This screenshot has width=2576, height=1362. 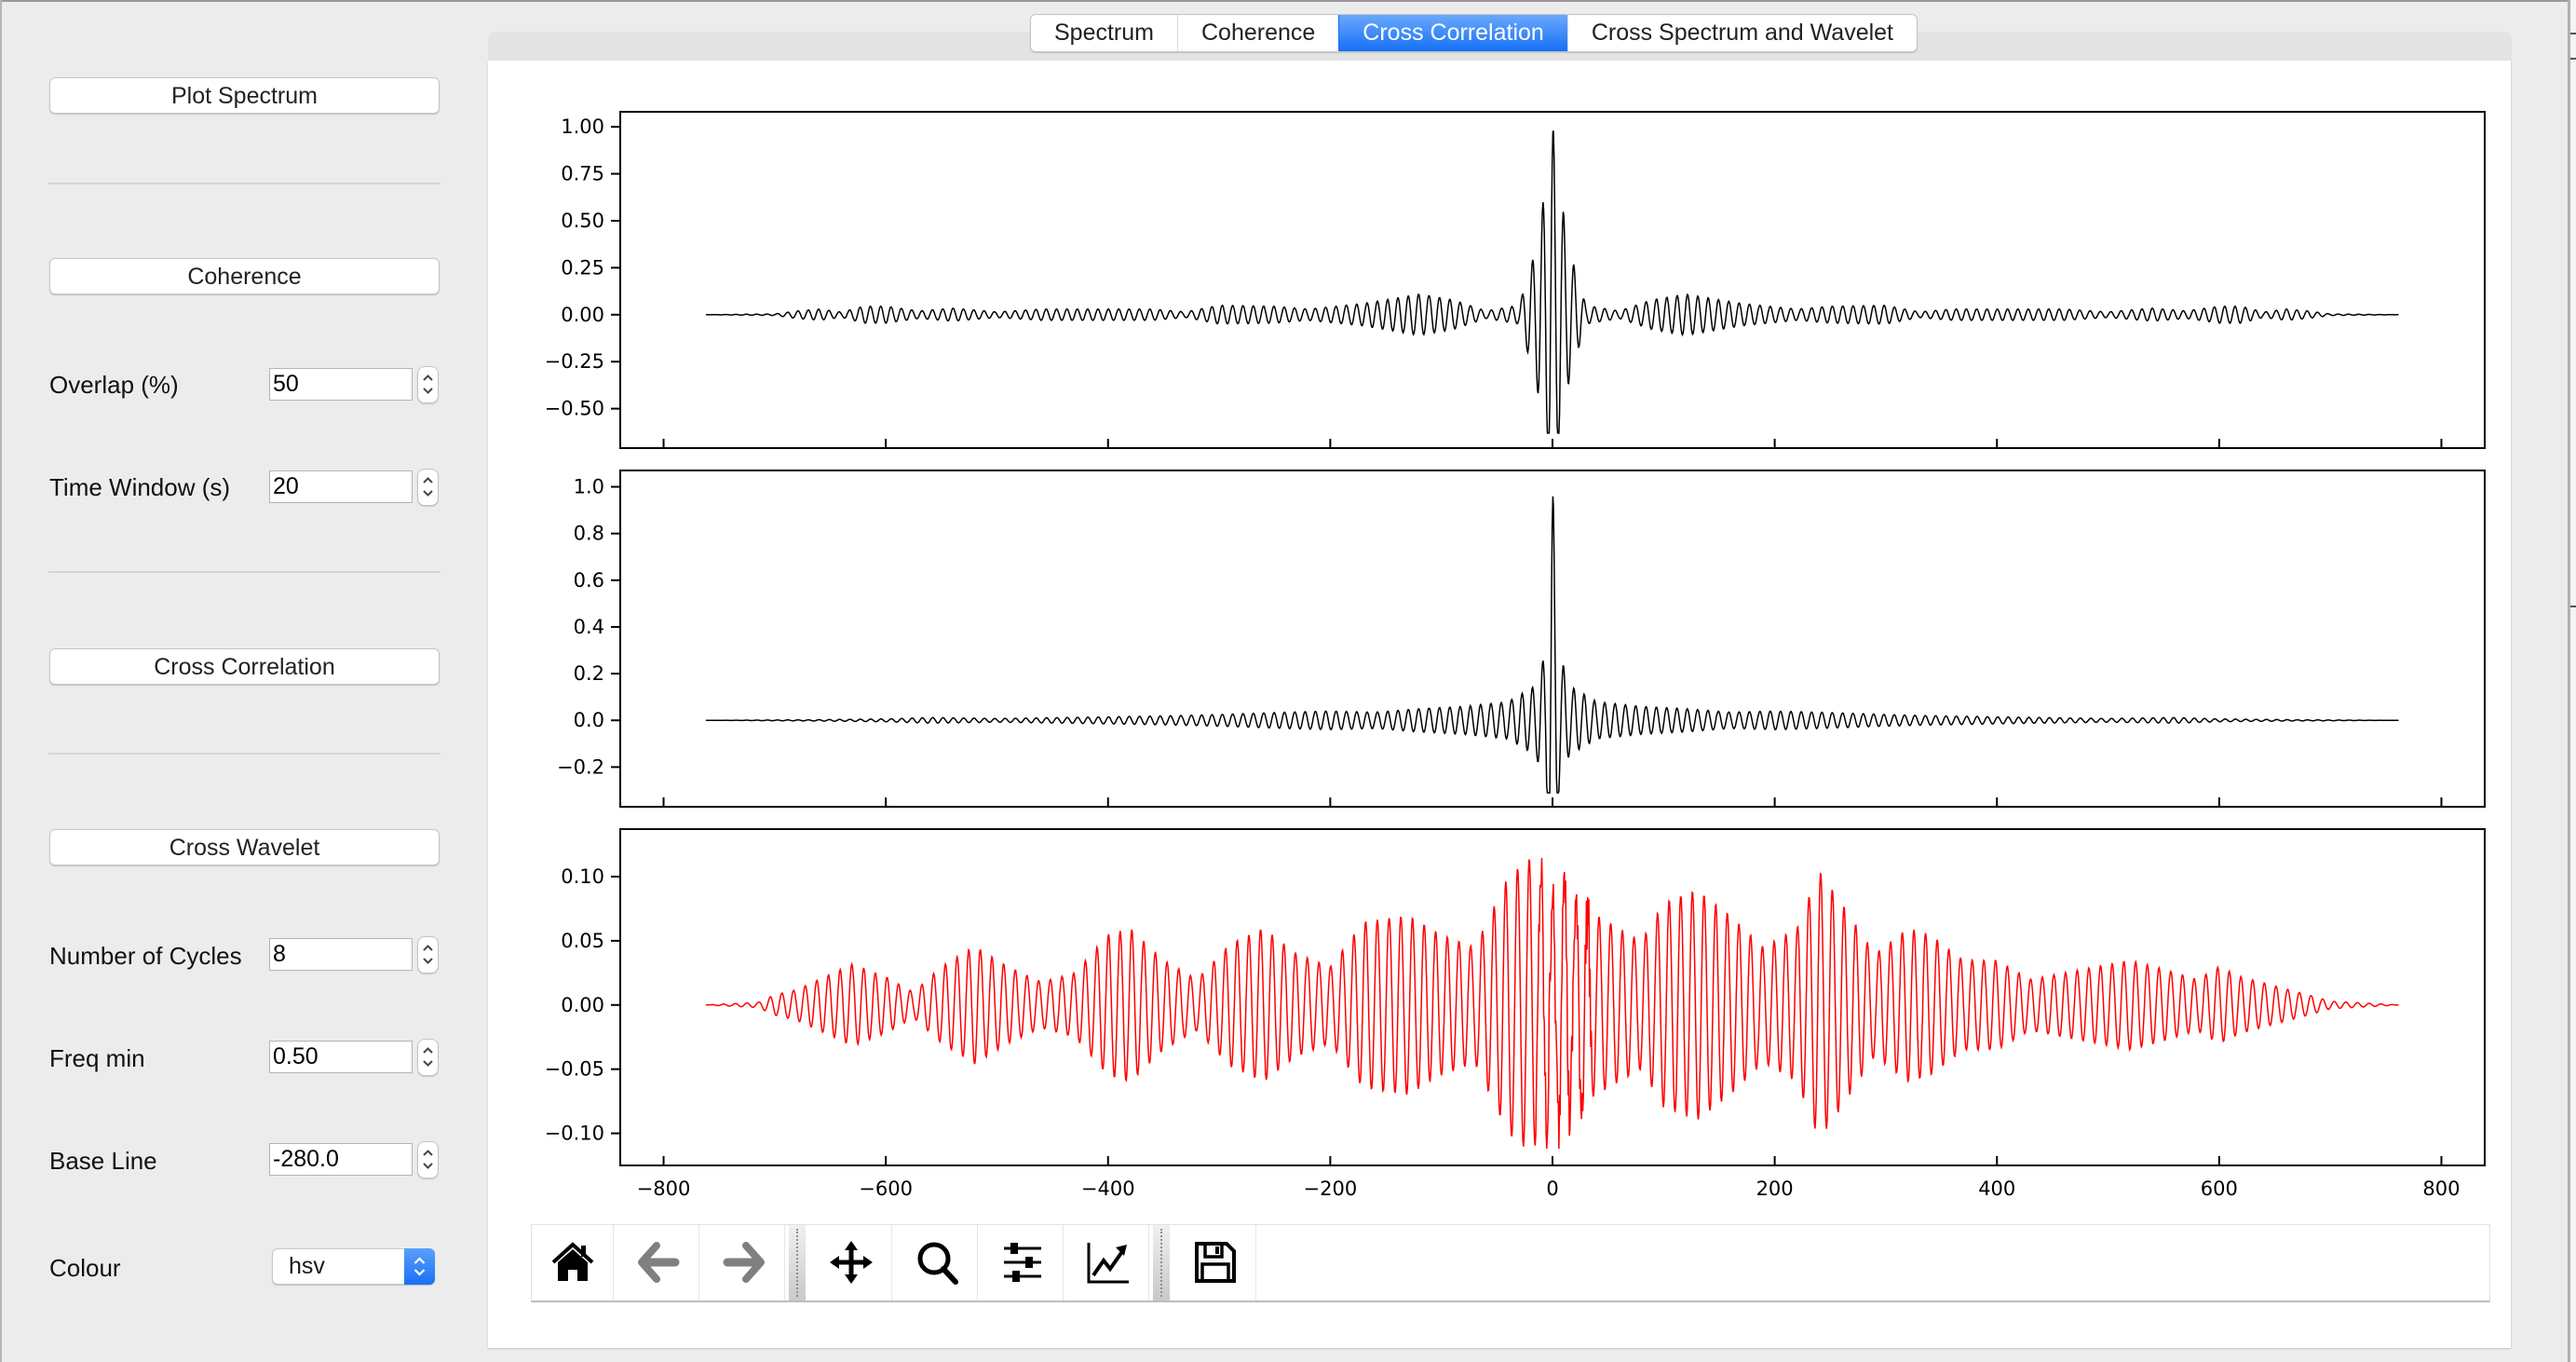 What do you see at coordinates (2441, 1189) in the screenshot?
I see `x-tick-label: 800` at bounding box center [2441, 1189].